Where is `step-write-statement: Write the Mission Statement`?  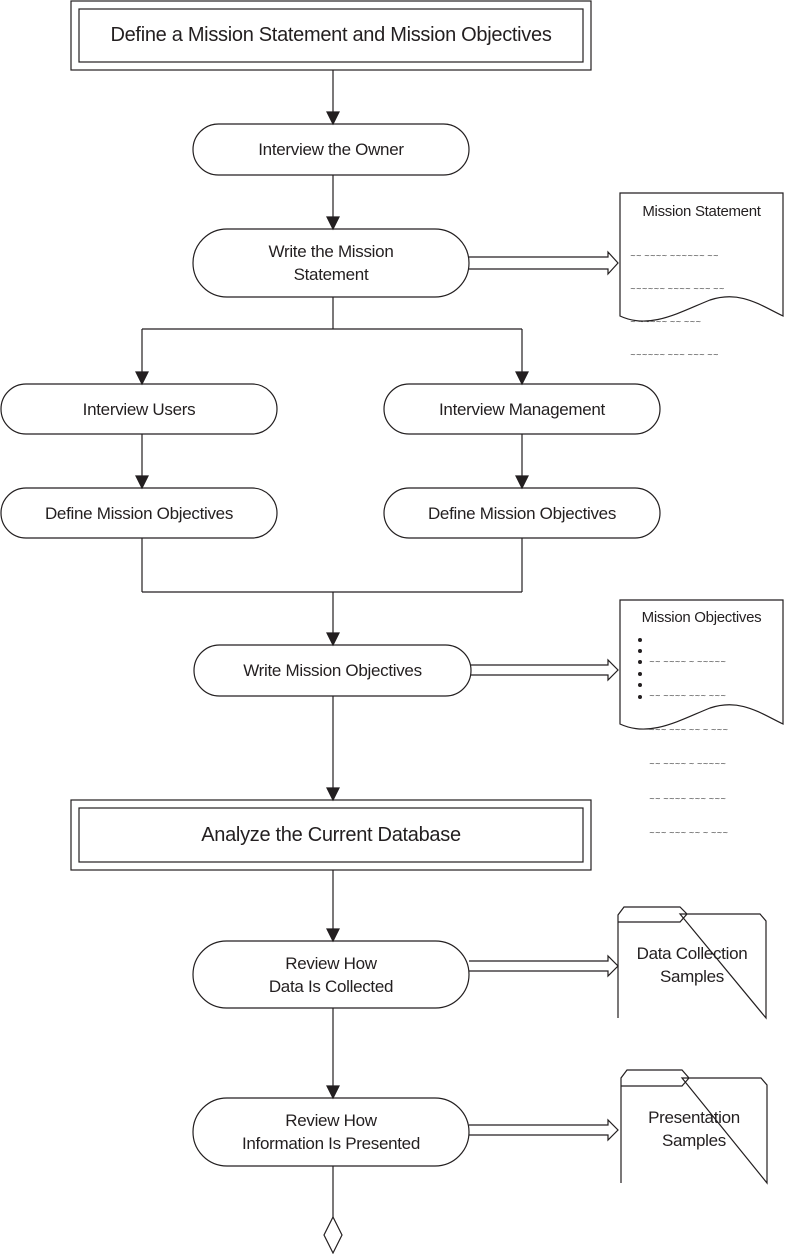
step-write-statement: Write the Mission Statement is located at coordinates (331, 263).